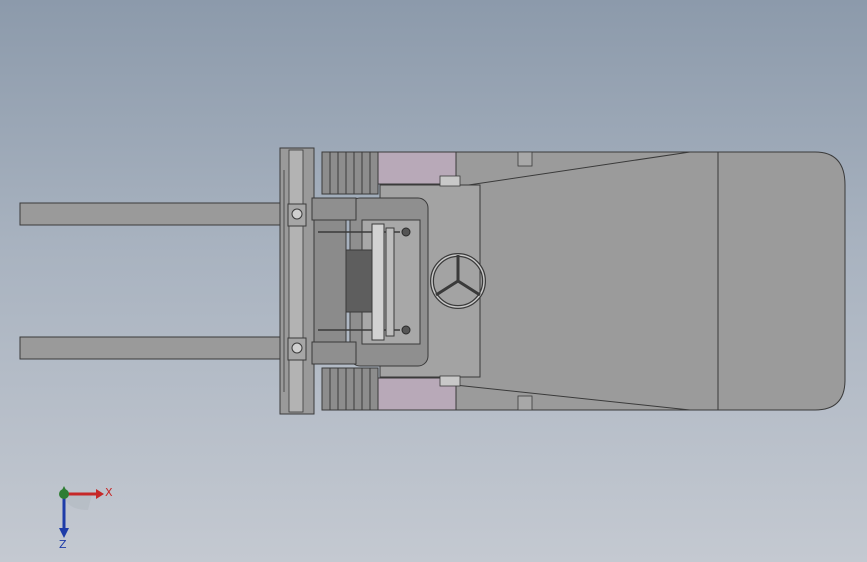 This screenshot has height=562, width=867. I want to click on coordinate-triad: X Z, so click(84, 515).